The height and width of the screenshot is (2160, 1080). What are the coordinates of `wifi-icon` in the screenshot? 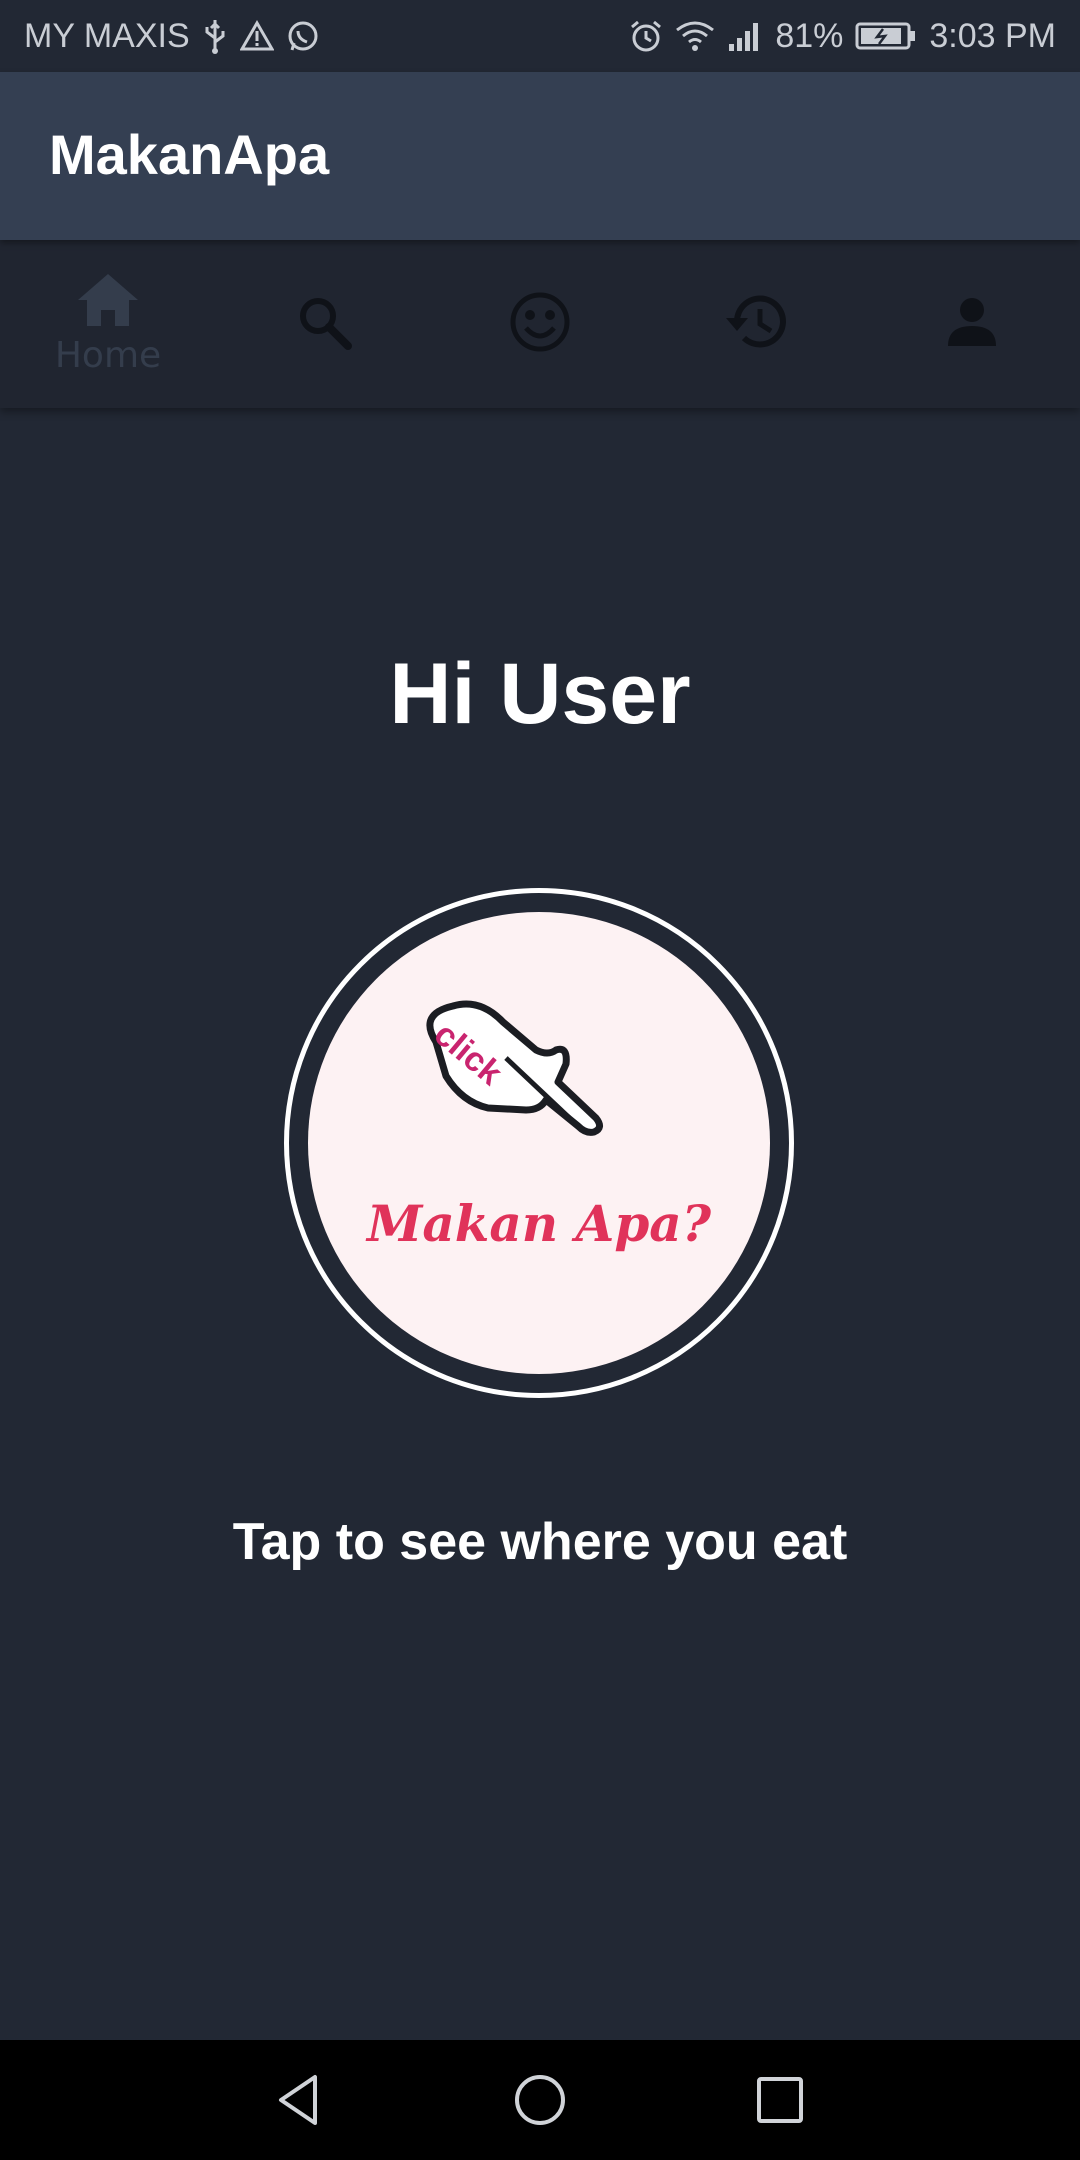 It's located at (695, 36).